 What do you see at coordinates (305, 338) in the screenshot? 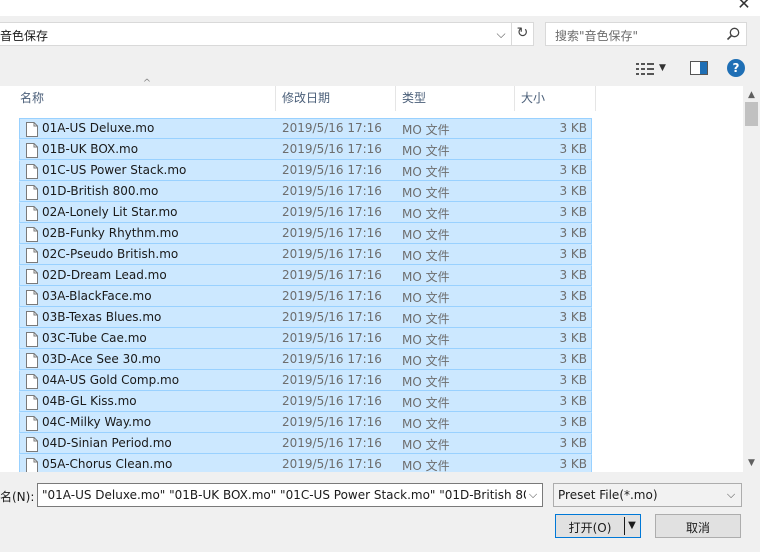
I see `file-row: 03C-Tube Cae.mo 2019/5/16 17:16 MO 文件 3 KB` at bounding box center [305, 338].